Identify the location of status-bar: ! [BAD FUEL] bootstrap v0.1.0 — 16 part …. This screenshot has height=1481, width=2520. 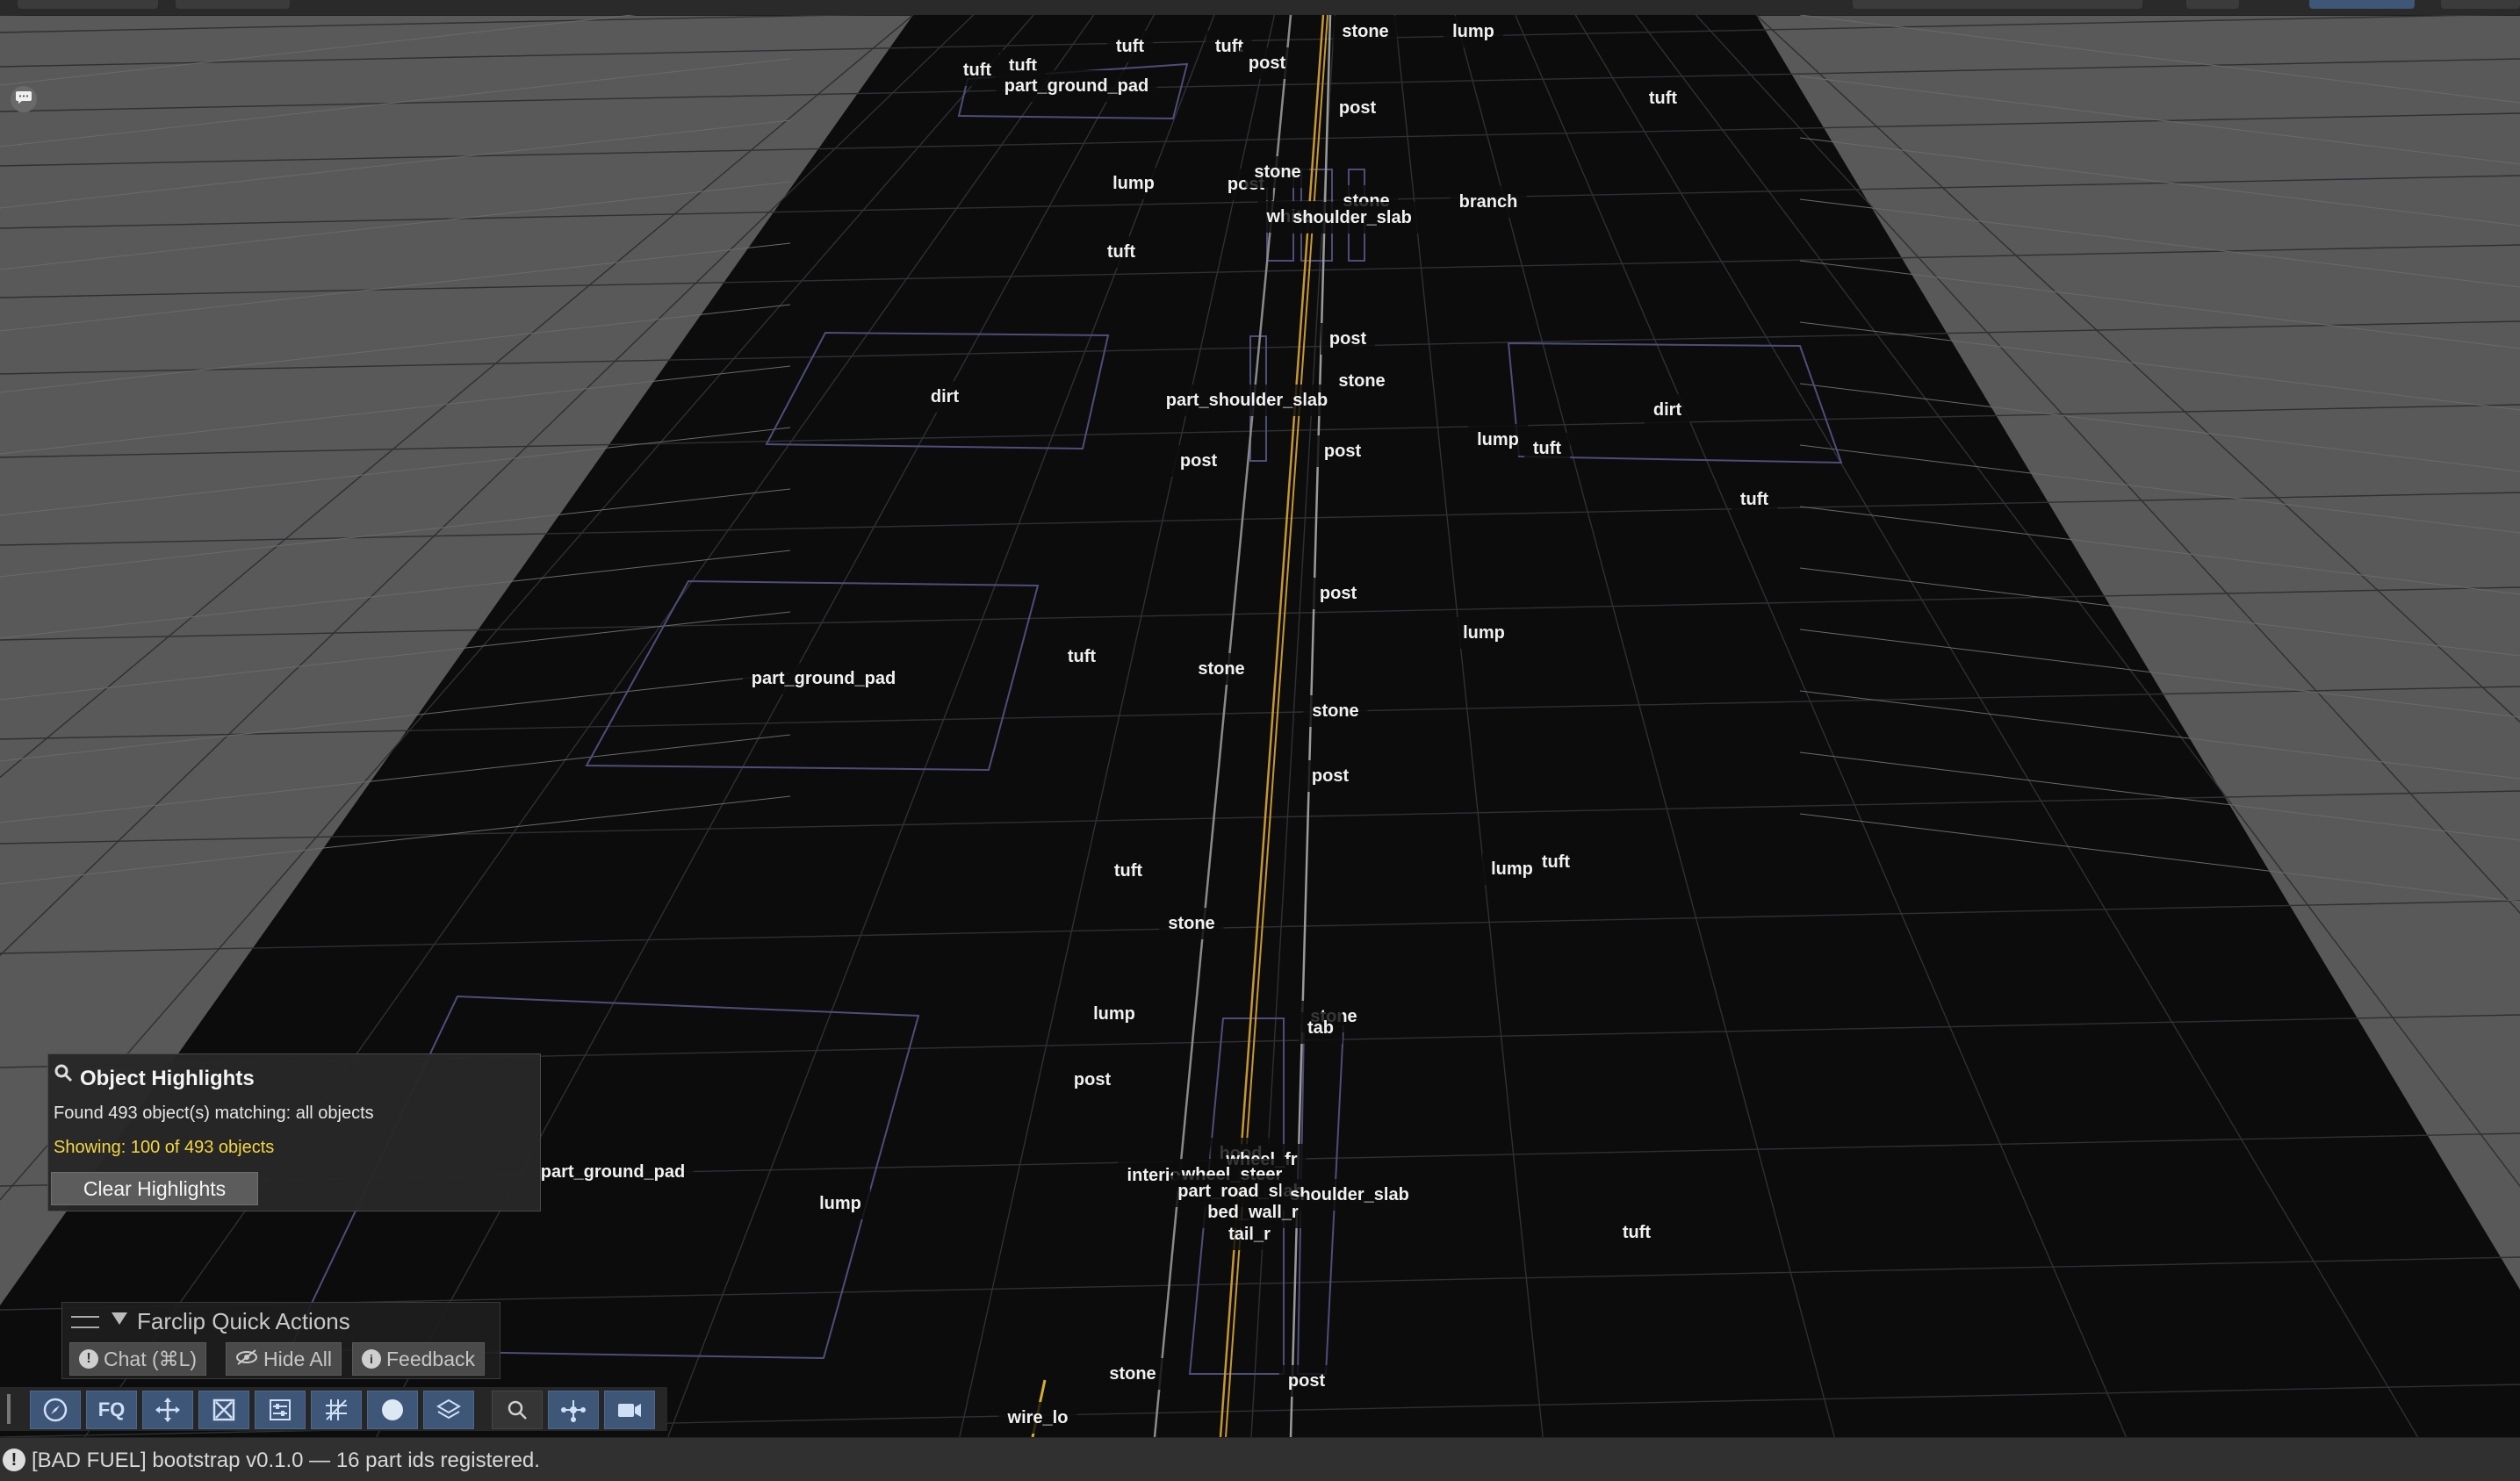
(1260, 1459).